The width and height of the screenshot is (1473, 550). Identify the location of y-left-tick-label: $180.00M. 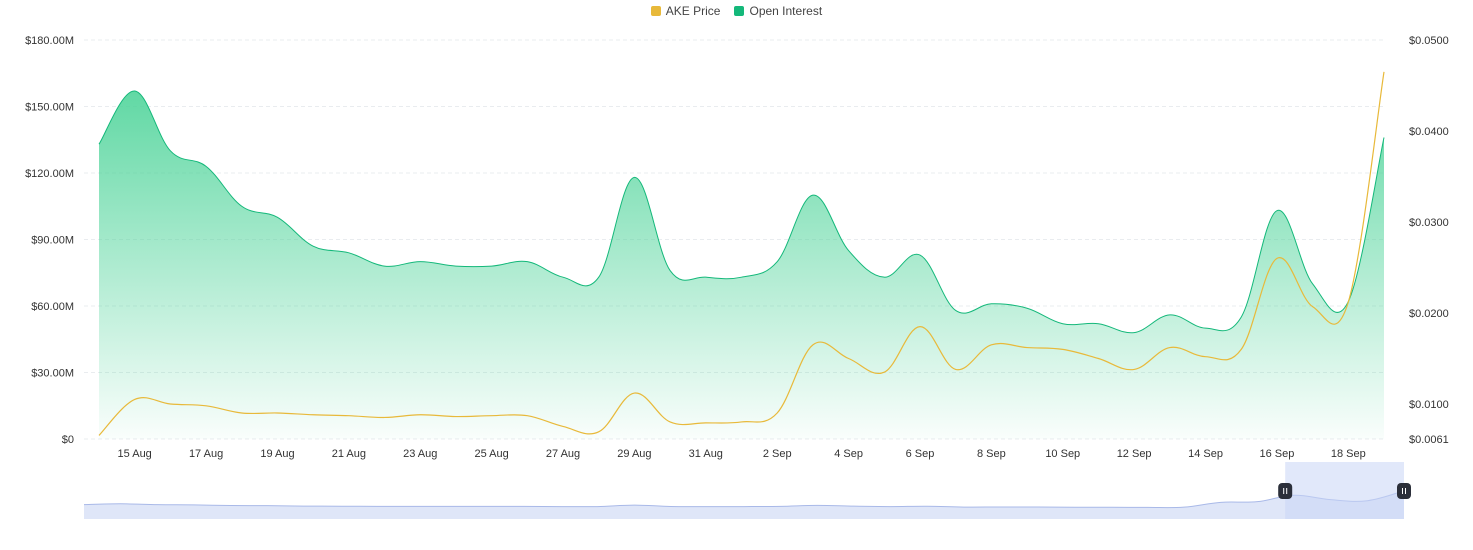
(49, 41).